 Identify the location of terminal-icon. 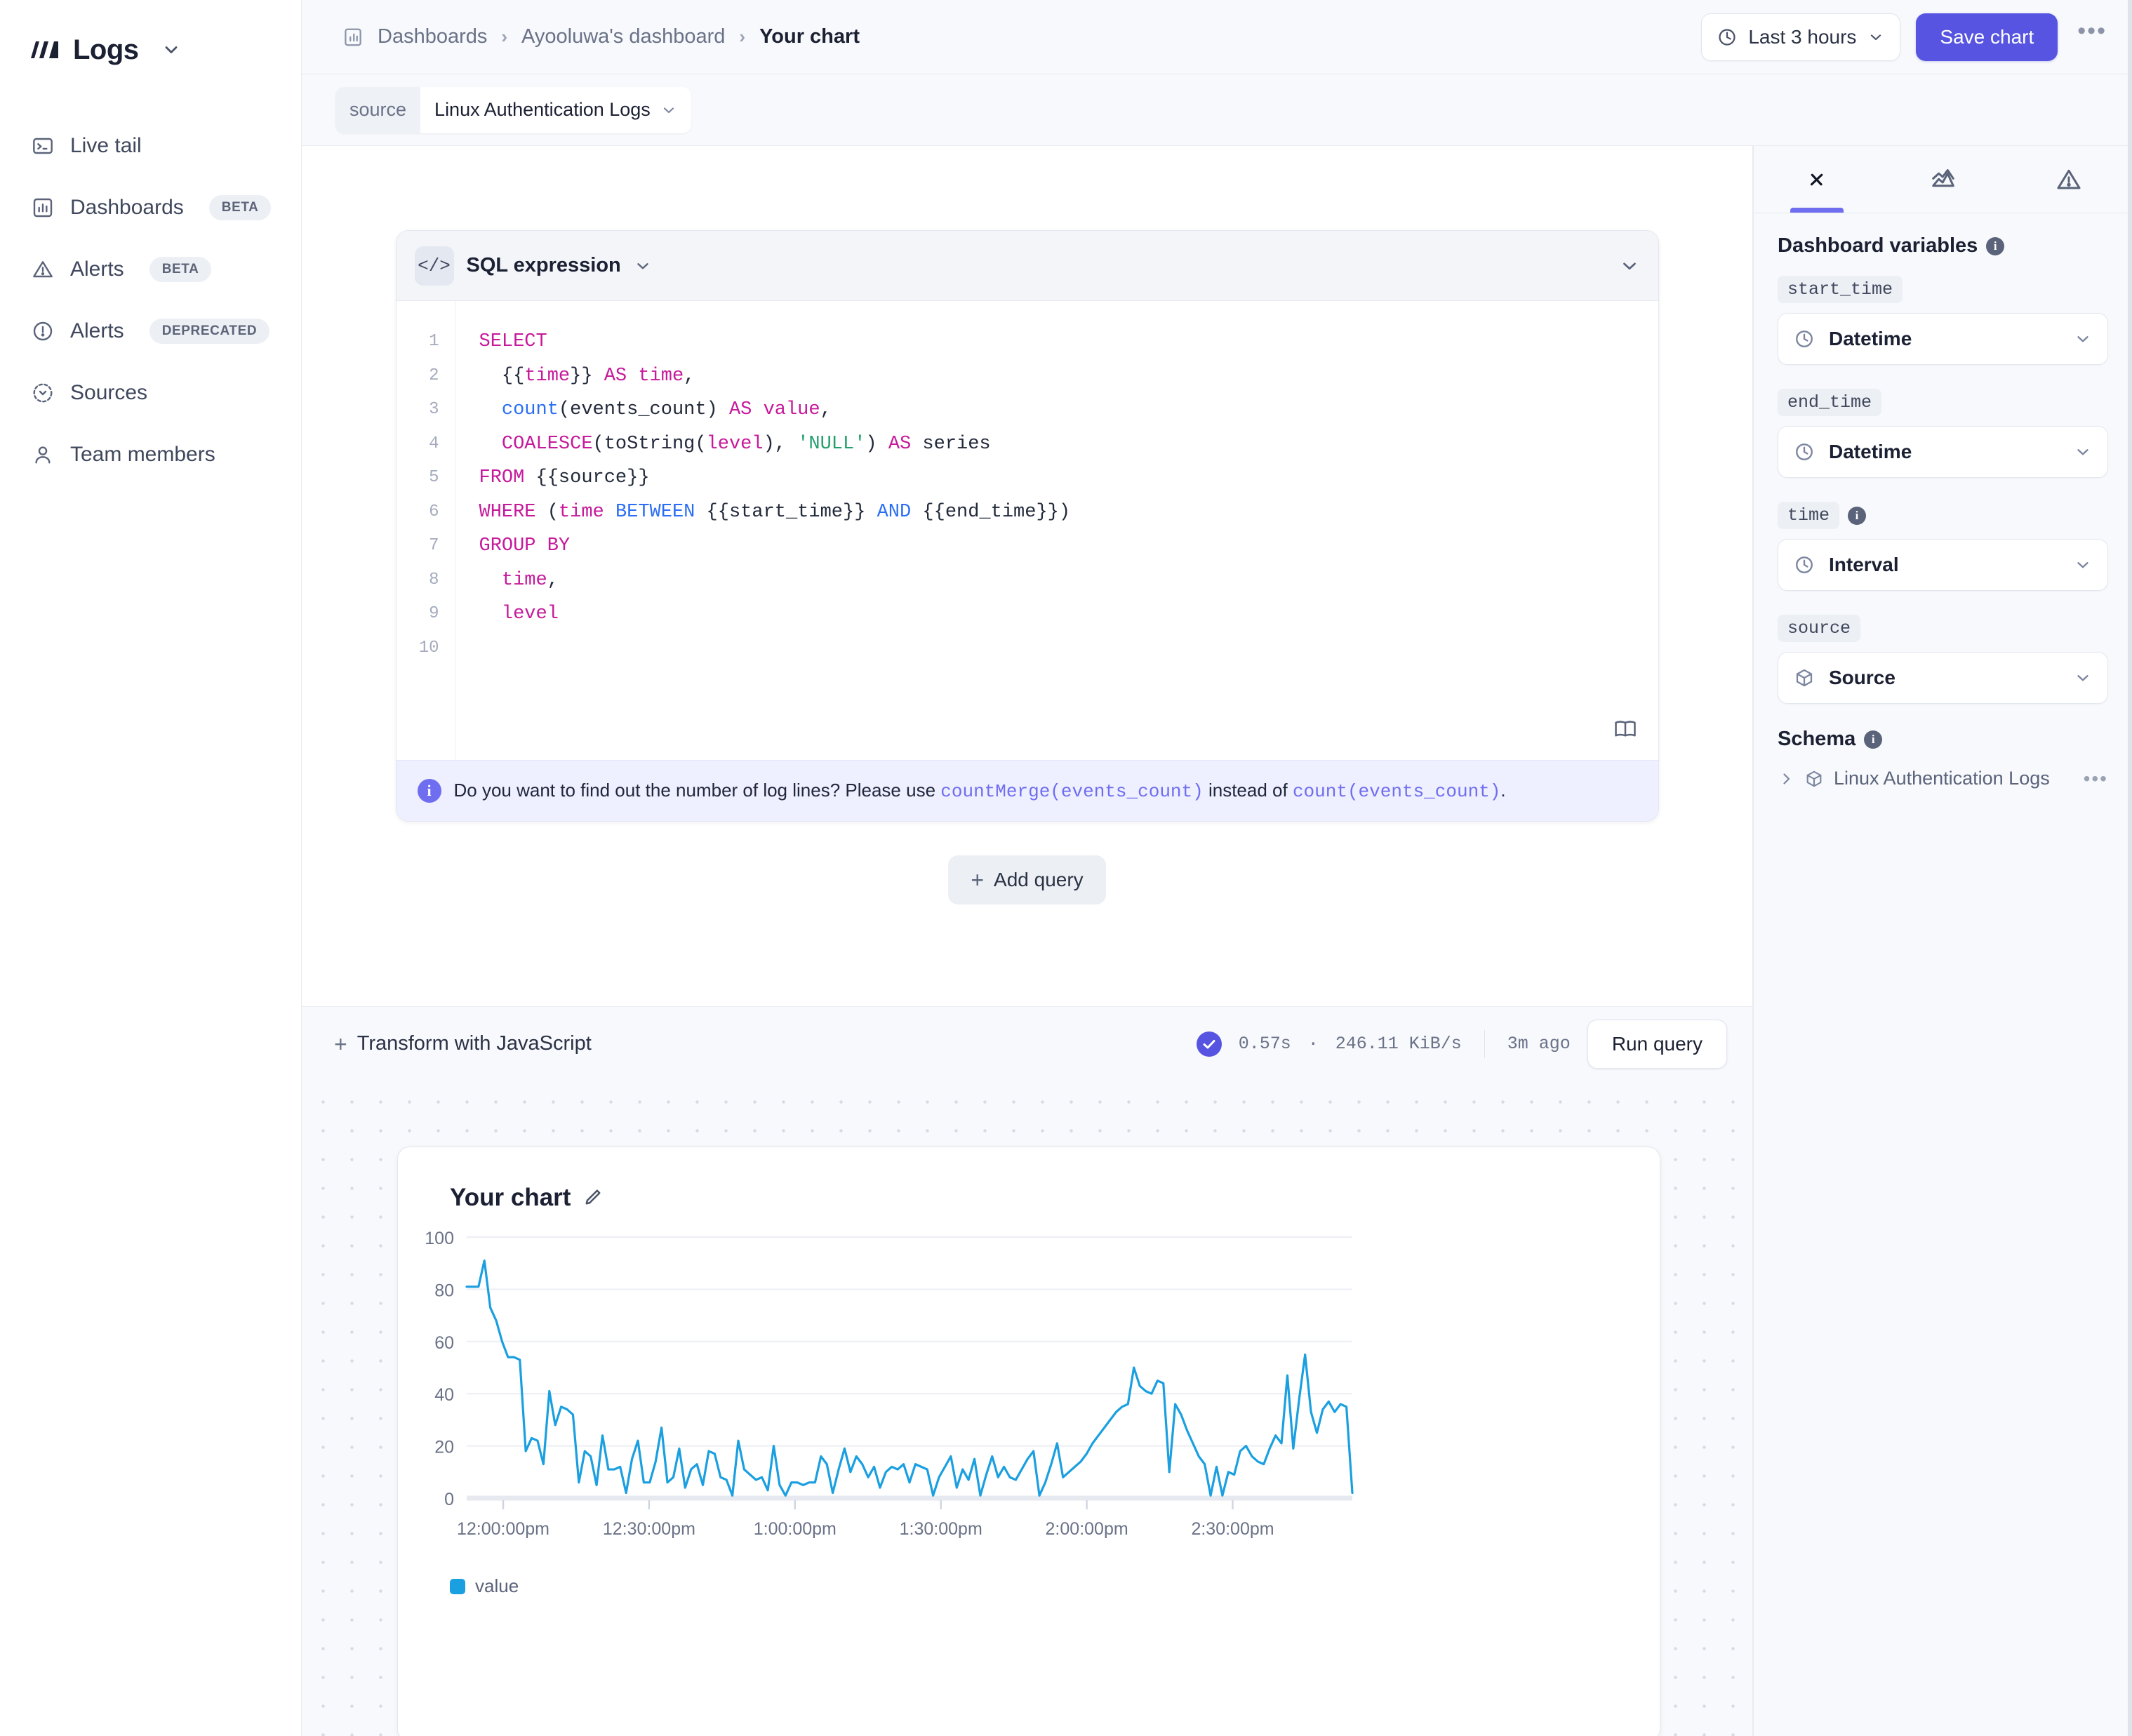
(43, 146).